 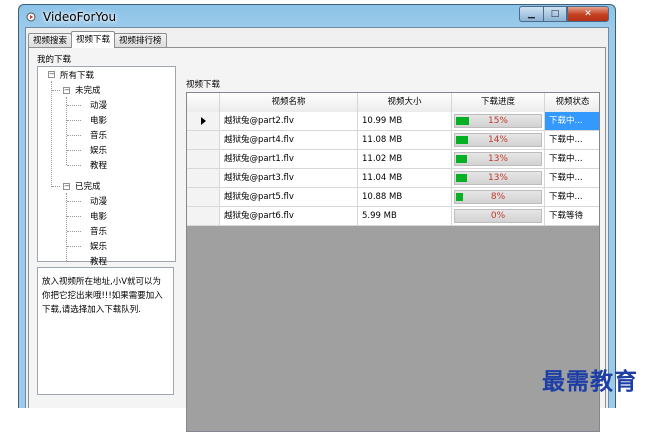 I want to click on progress-percent-label: 0%, so click(x=498, y=216).